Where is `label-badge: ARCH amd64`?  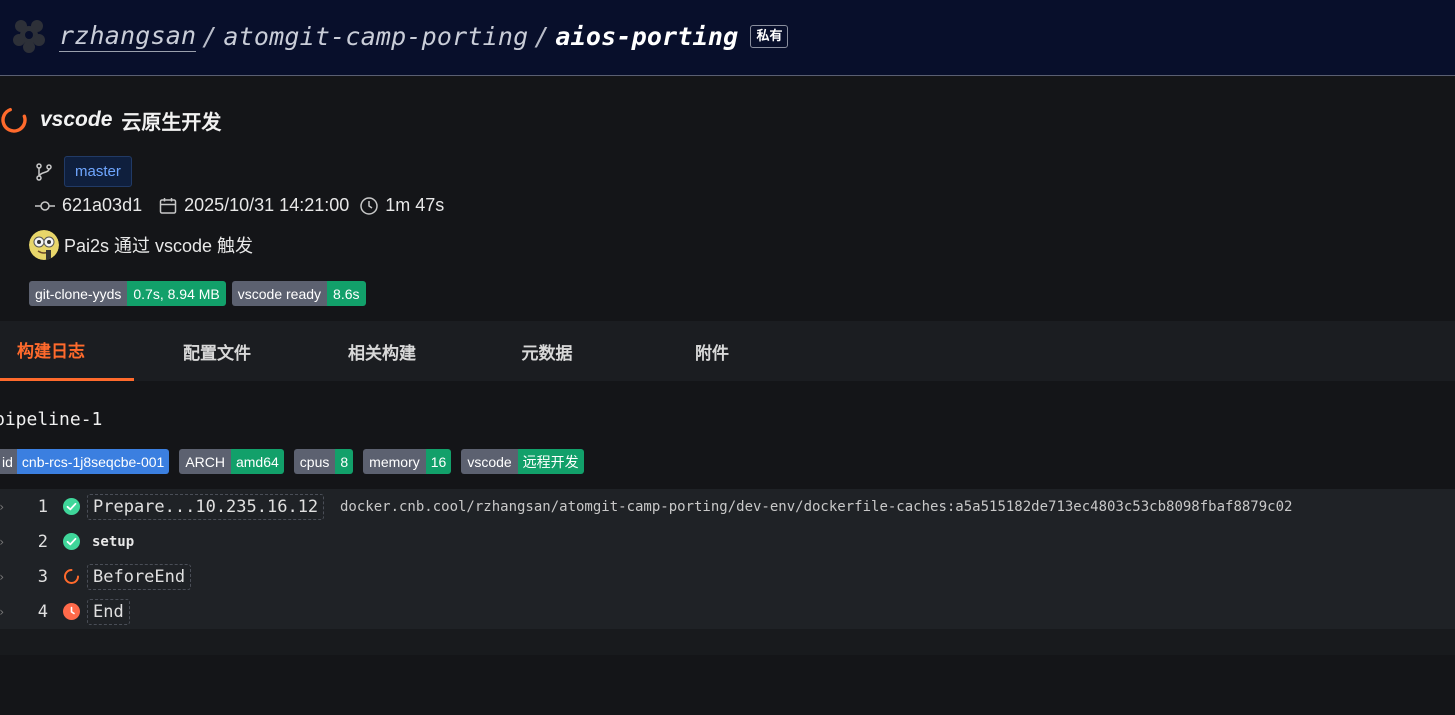 label-badge: ARCH amd64 is located at coordinates (231, 461).